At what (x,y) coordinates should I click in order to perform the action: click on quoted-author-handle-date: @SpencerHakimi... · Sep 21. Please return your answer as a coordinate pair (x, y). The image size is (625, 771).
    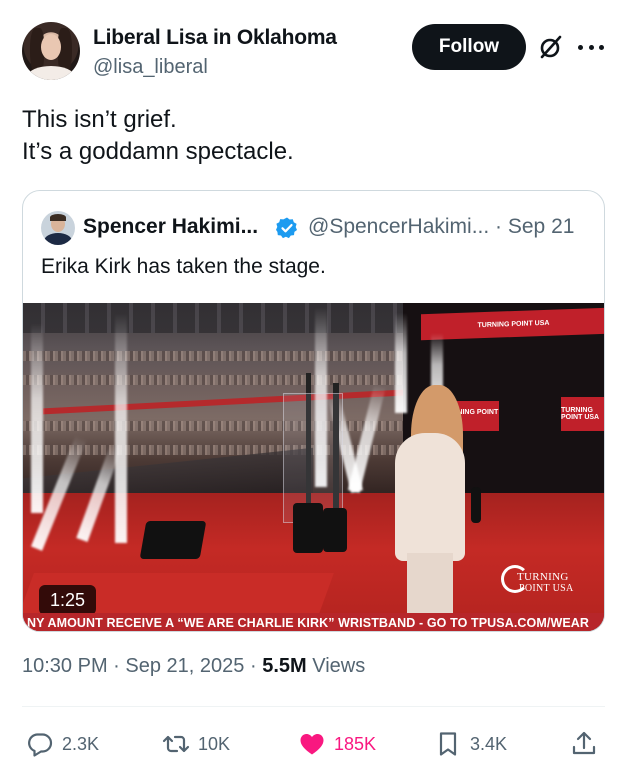
    Looking at the image, I should click on (441, 227).